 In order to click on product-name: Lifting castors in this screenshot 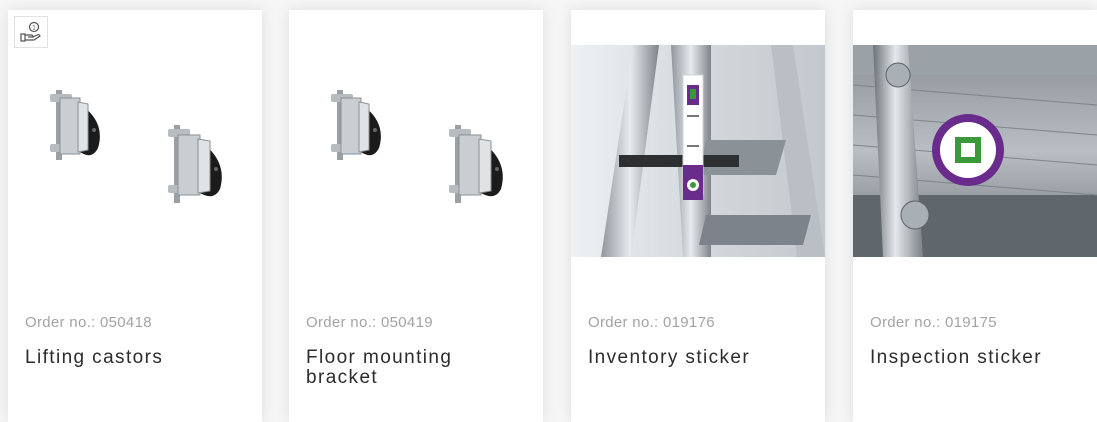, I will do `click(137, 358)`.